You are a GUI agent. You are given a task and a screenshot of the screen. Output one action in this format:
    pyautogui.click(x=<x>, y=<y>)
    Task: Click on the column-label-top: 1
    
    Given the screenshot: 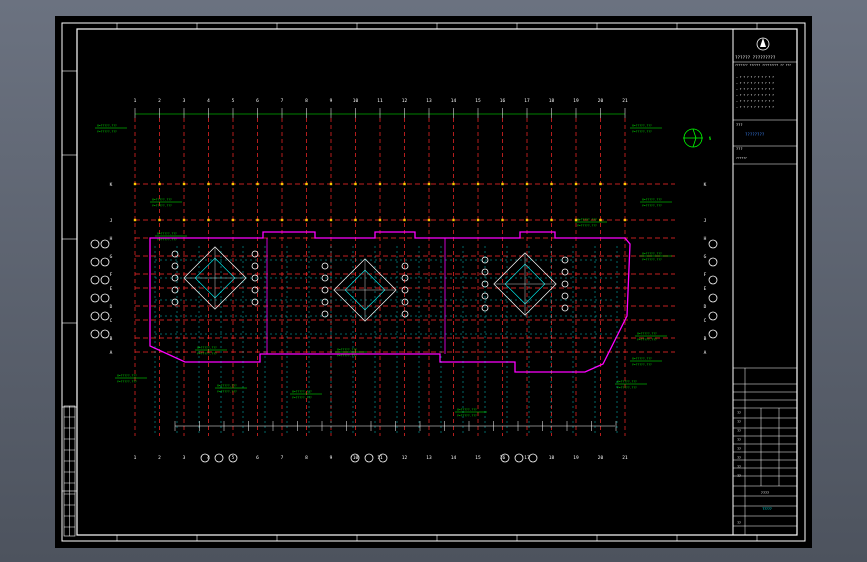 What is the action you would take?
    pyautogui.click(x=135, y=101)
    